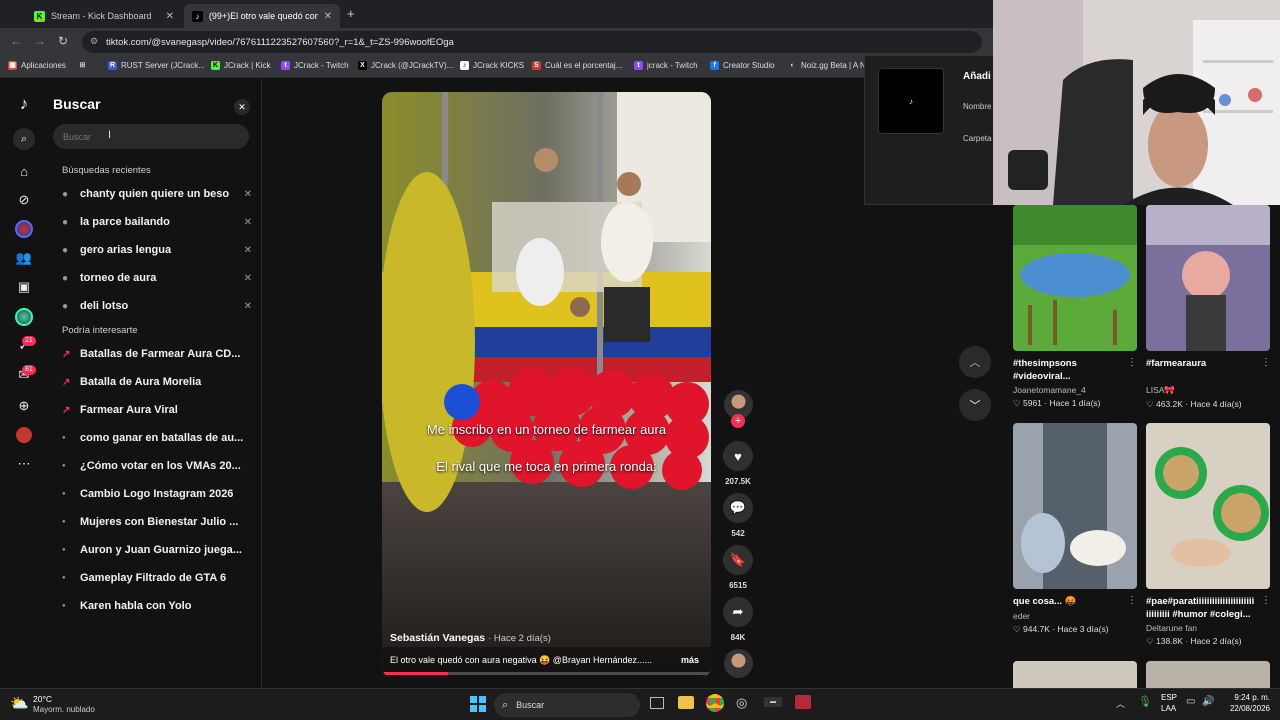 This screenshot has height=720, width=1280. I want to click on bookmark-apps: ▦ Aplicaciones, so click(37, 65).